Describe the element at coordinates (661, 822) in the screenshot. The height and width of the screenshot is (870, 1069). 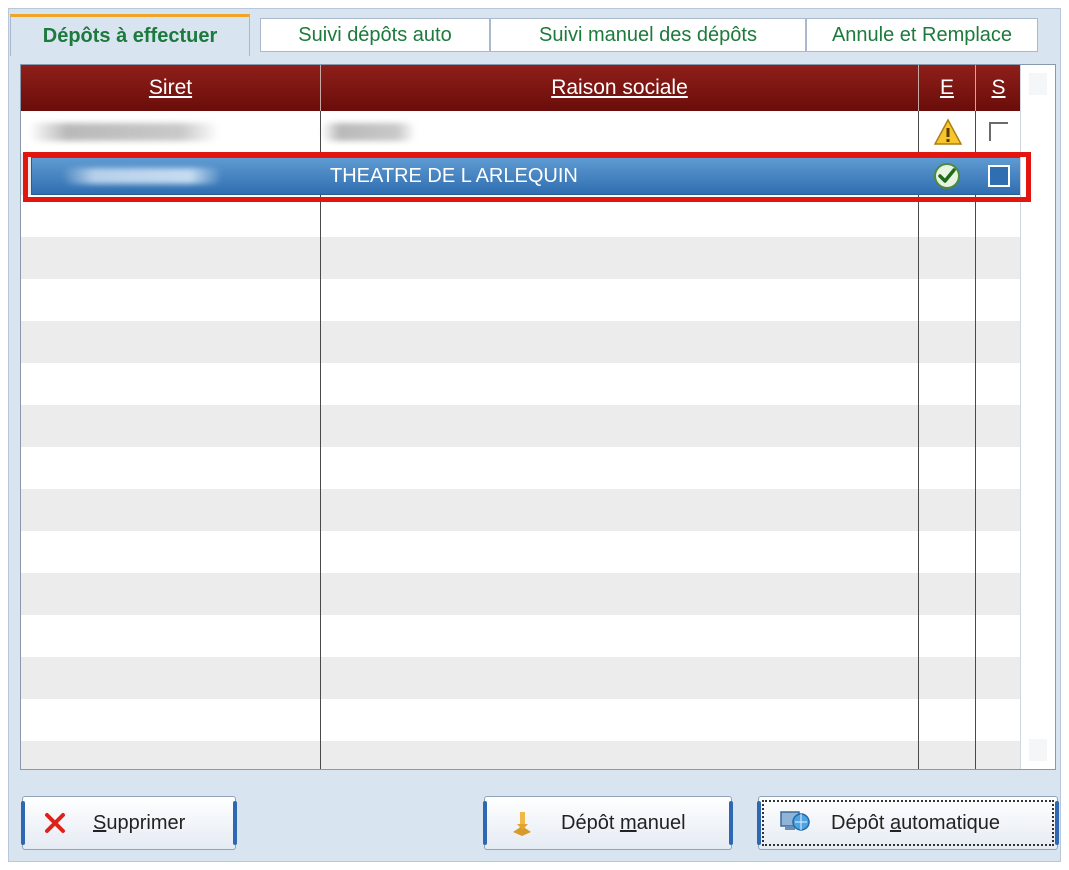
I see `label-rest: anuel` at that location.